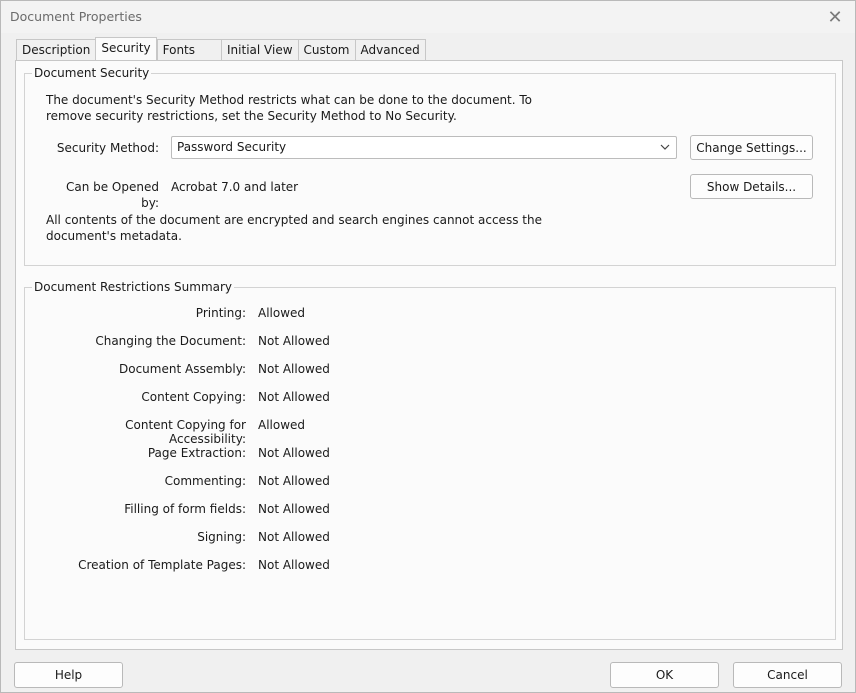  Describe the element at coordinates (235, 187) in the screenshot. I see `opened-by-value: Acrobat 7.0 and later` at that location.